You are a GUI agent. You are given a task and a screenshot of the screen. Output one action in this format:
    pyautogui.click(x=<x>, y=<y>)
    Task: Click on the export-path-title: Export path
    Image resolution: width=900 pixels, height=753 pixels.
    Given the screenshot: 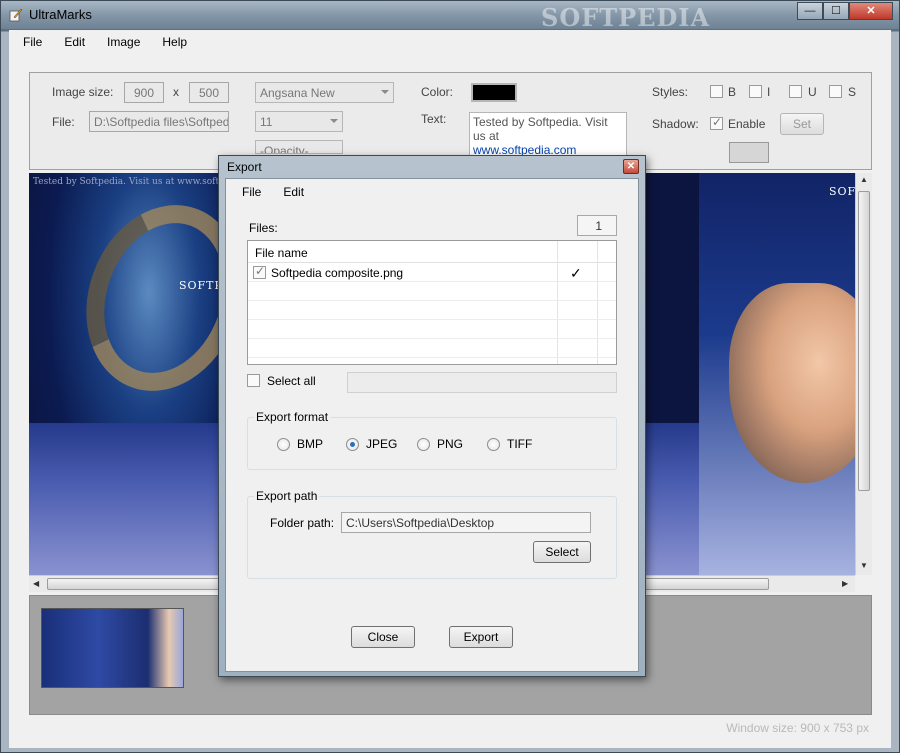 What is the action you would take?
    pyautogui.click(x=287, y=496)
    